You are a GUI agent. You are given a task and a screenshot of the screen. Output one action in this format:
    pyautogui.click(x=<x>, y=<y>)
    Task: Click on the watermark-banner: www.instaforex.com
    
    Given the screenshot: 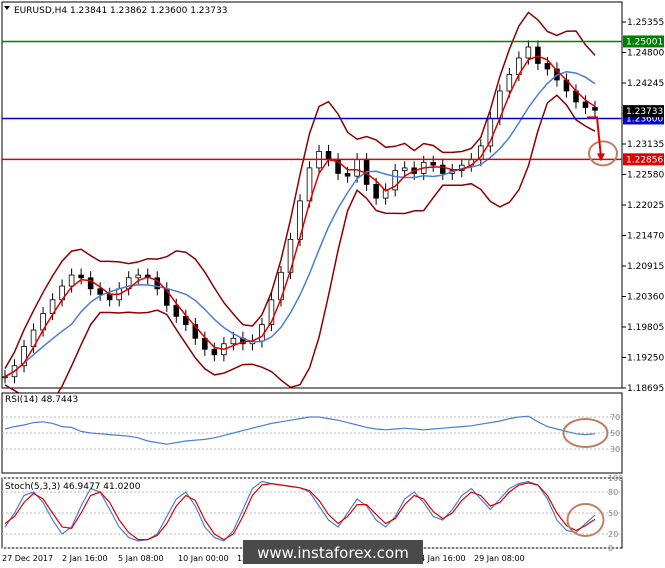 What is the action you would take?
    pyautogui.click(x=333, y=552)
    